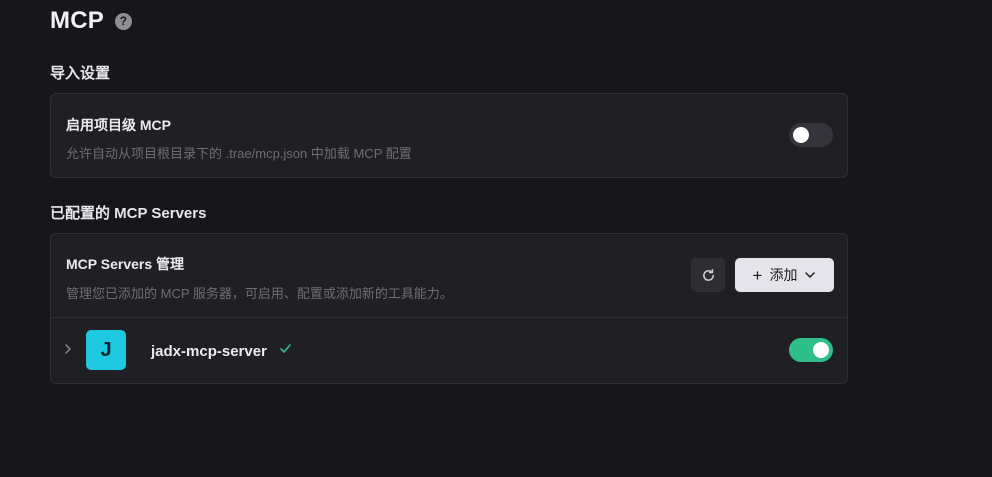 The image size is (992, 477). I want to click on refresh-button, so click(708, 275).